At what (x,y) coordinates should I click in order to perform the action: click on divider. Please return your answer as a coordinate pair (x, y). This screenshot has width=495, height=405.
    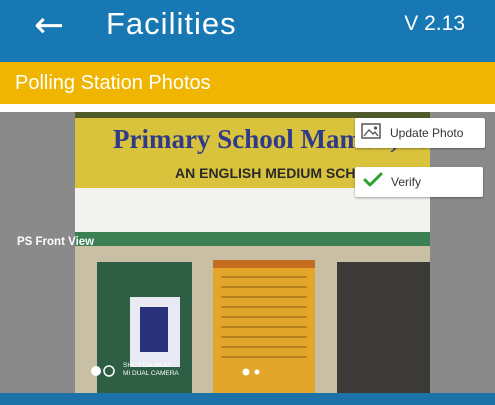
    Looking at the image, I should click on (247, 108).